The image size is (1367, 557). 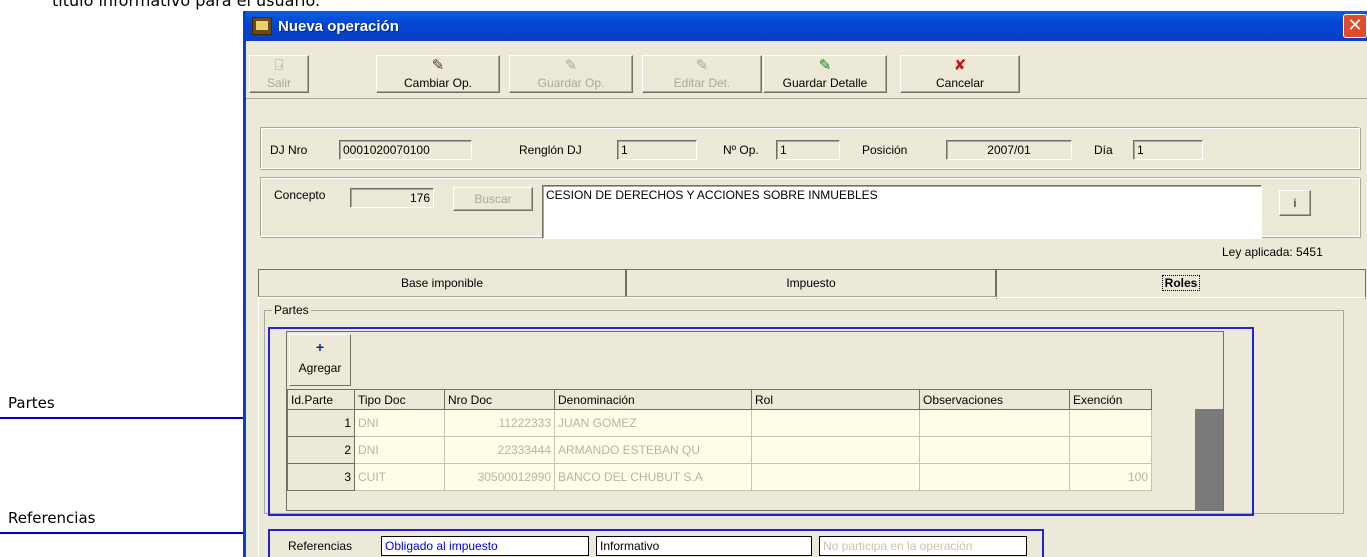 What do you see at coordinates (493, 199) in the screenshot?
I see `buscar-button: Buscar` at bounding box center [493, 199].